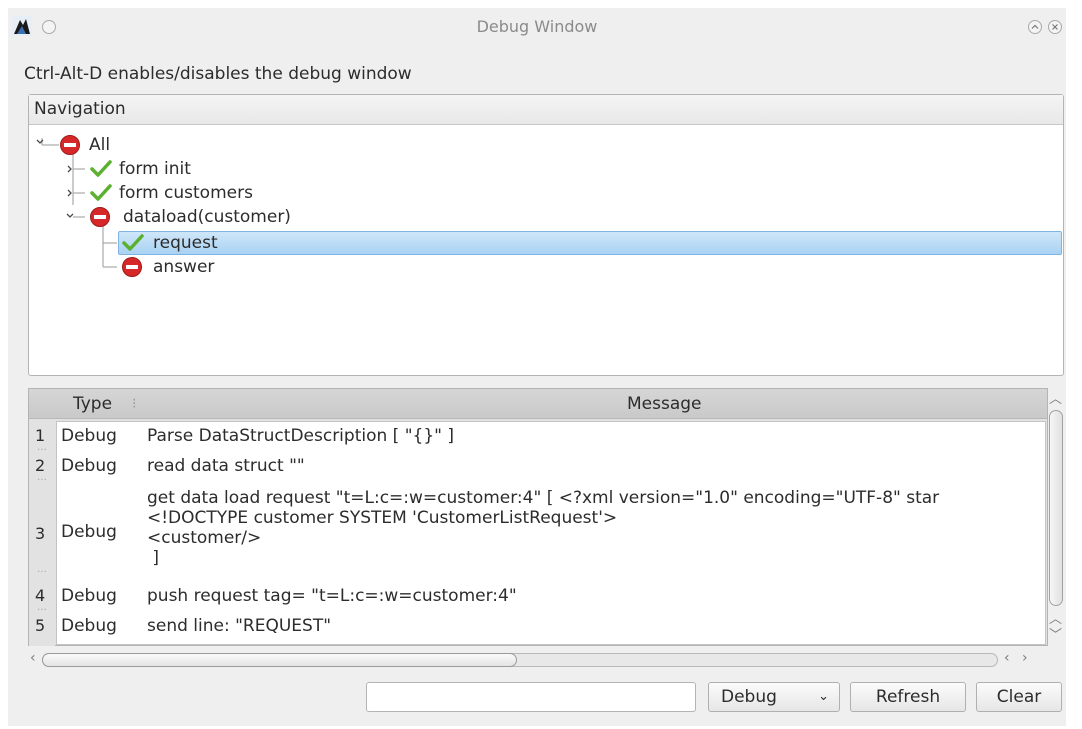 This screenshot has width=1082, height=729. Describe the element at coordinates (332, 596) in the screenshot. I see `cell-message: push request tag= "t=L:c=:w=customer:4"` at that location.